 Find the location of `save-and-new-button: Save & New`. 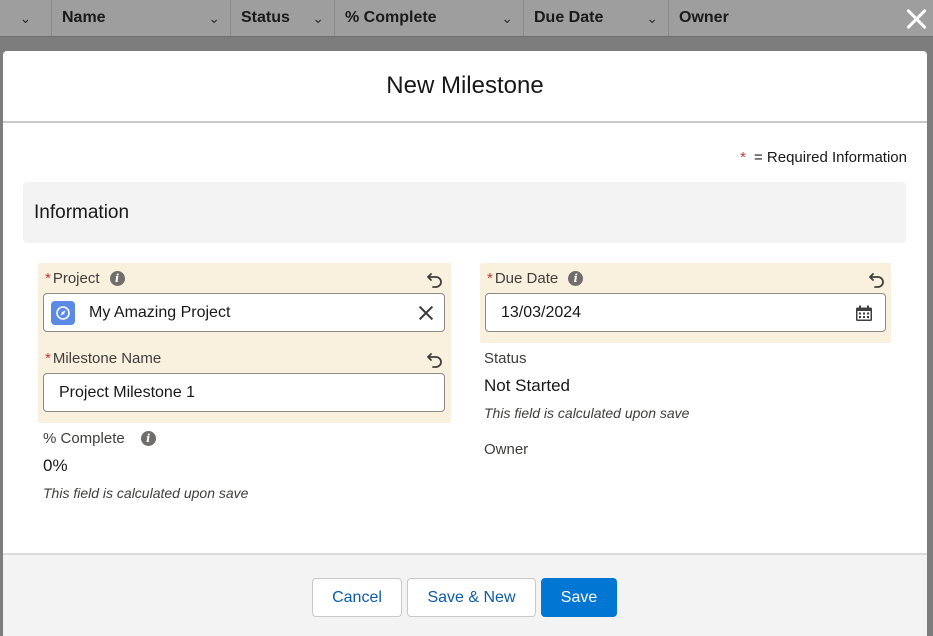

save-and-new-button: Save & New is located at coordinates (471, 597).